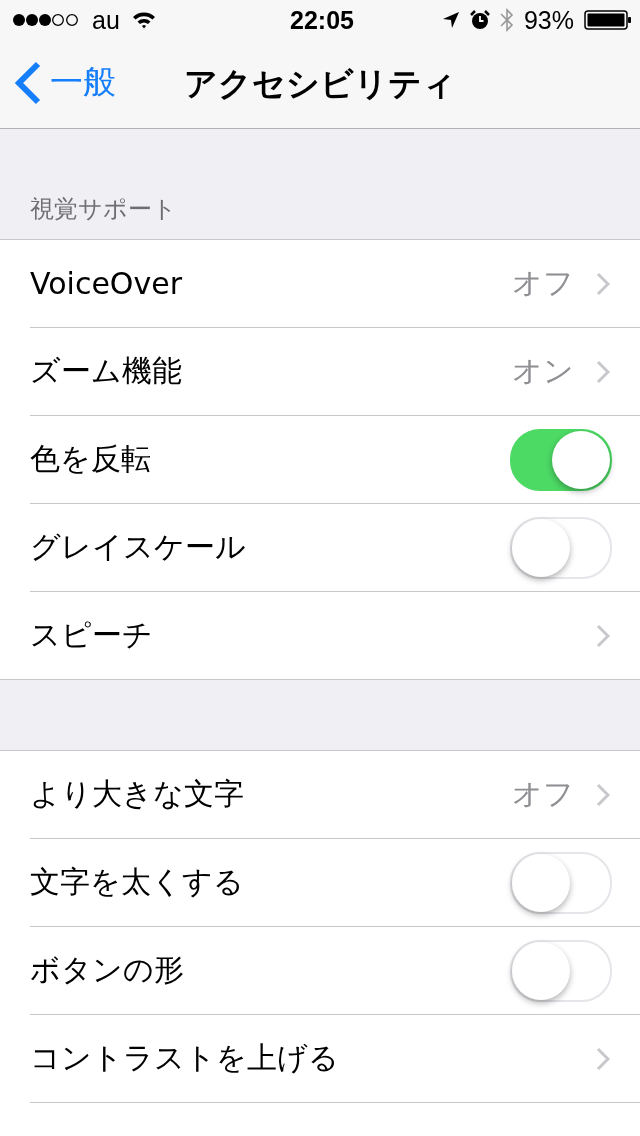 The width and height of the screenshot is (640, 1136). What do you see at coordinates (143, 20) in the screenshot?
I see `wifi-icon` at bounding box center [143, 20].